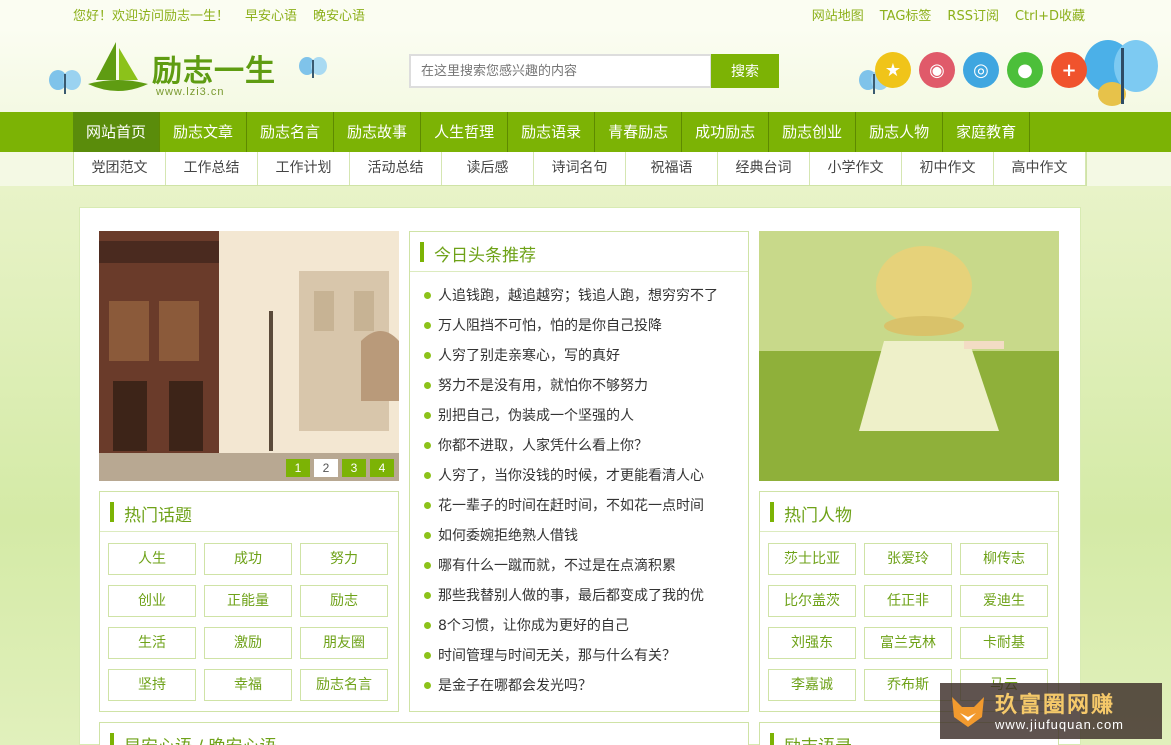 This screenshot has width=1171, height=745. I want to click on child-photo, so click(909, 356).